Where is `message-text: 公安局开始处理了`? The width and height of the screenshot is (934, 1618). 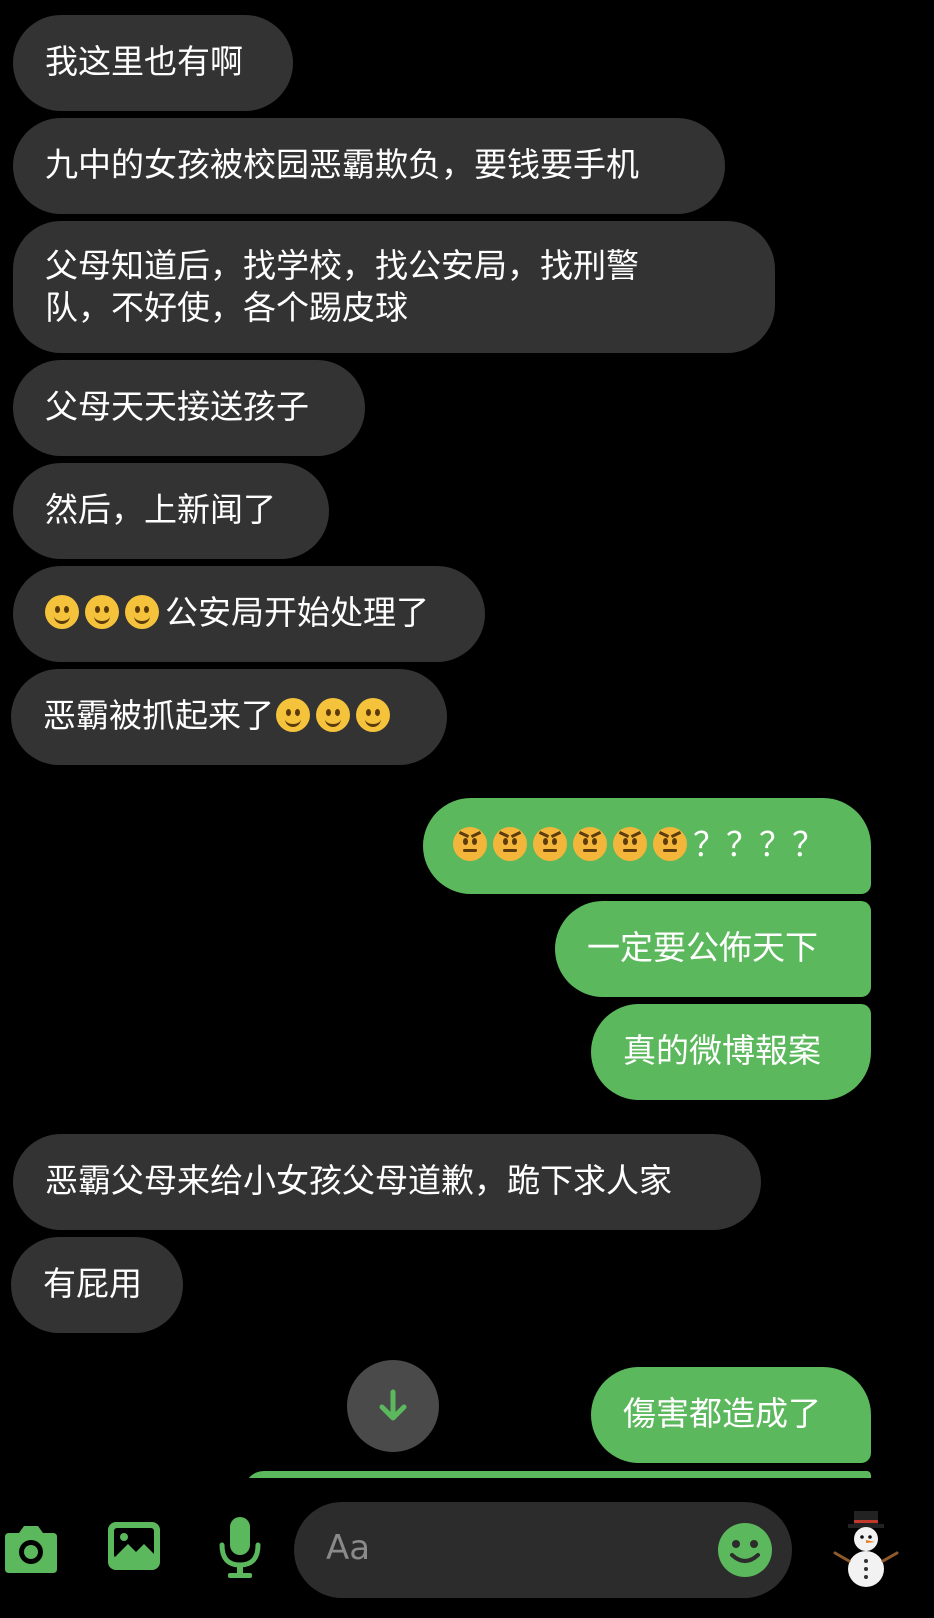 message-text: 公安局开始处理了 is located at coordinates (297, 612).